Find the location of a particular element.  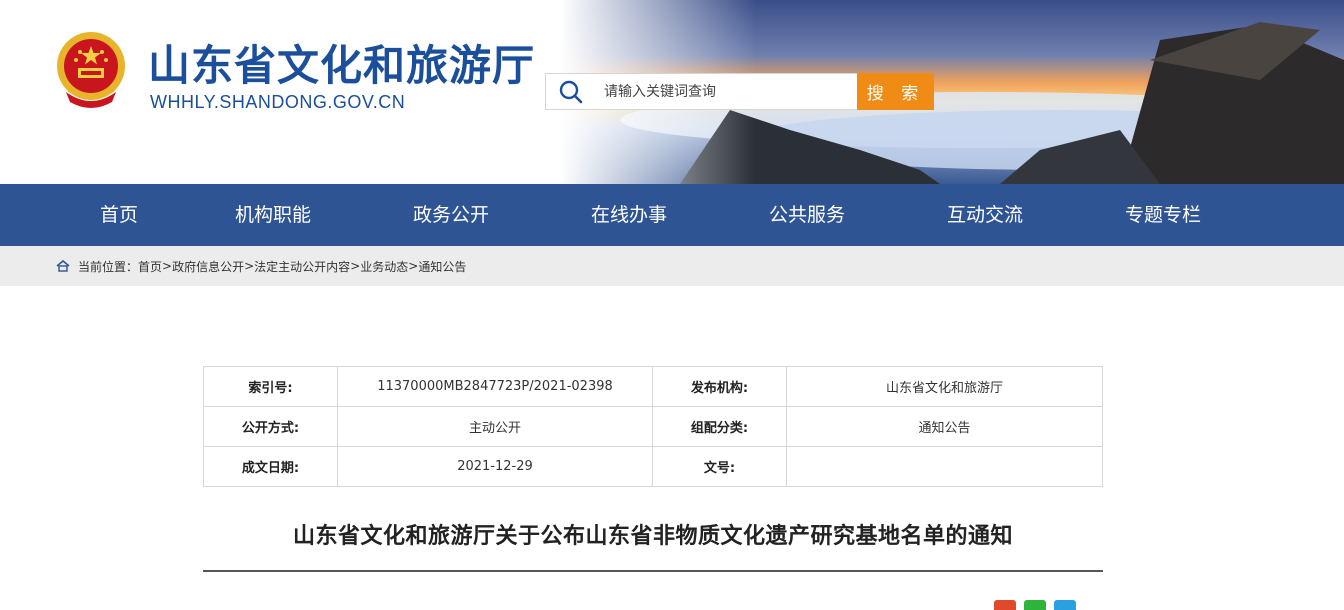

nav-item-institution: 机构职能 is located at coordinates (273, 215).